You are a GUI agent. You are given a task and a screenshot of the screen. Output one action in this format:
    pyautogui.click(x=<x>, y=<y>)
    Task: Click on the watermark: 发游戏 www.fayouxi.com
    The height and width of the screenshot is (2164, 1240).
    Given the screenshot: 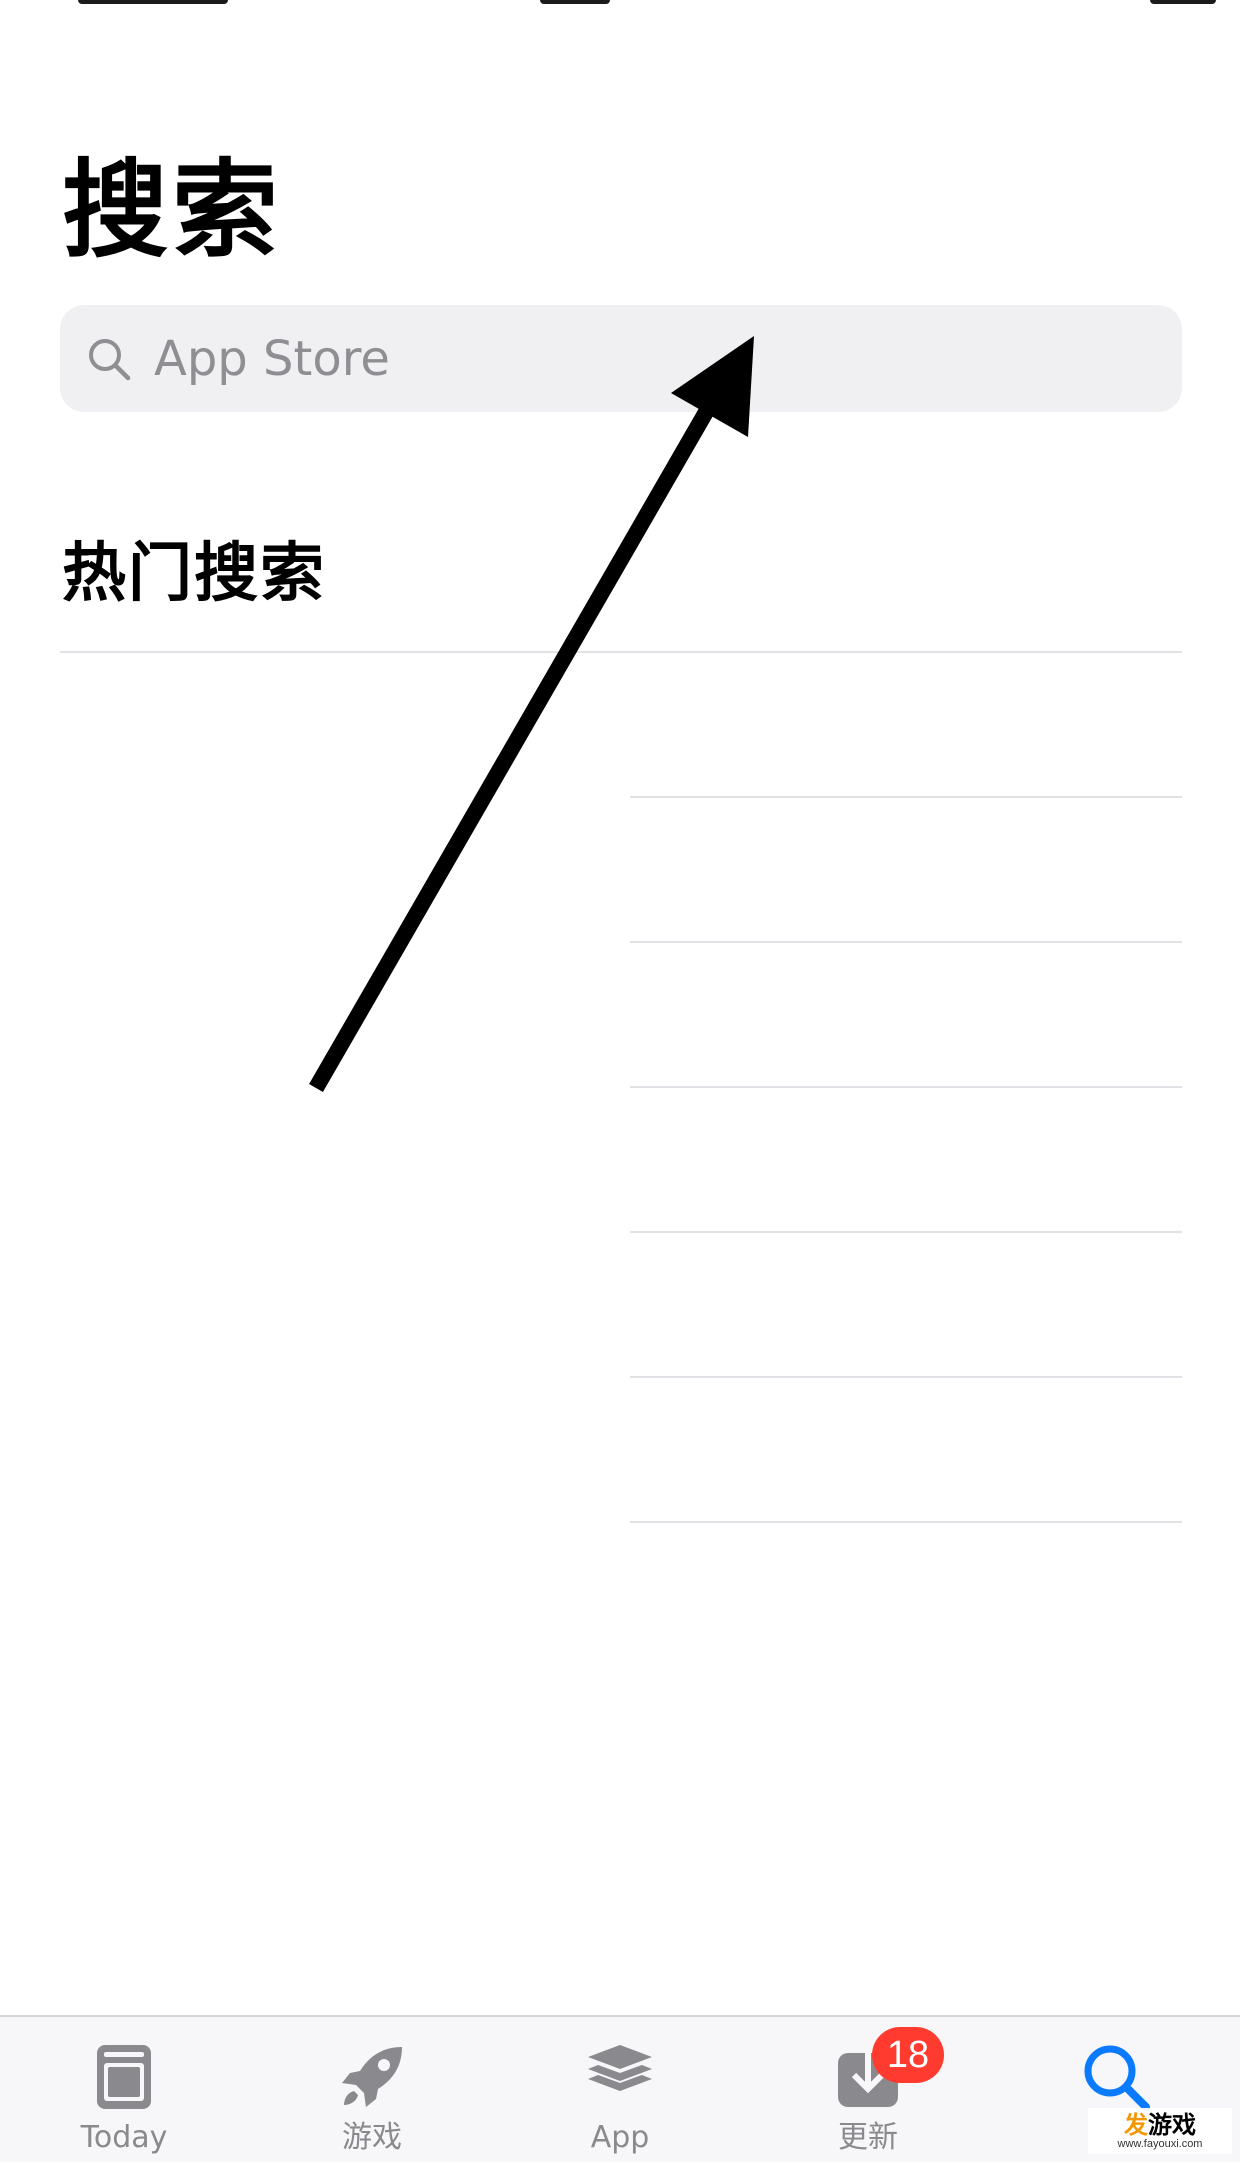 What is the action you would take?
    pyautogui.click(x=1160, y=2131)
    